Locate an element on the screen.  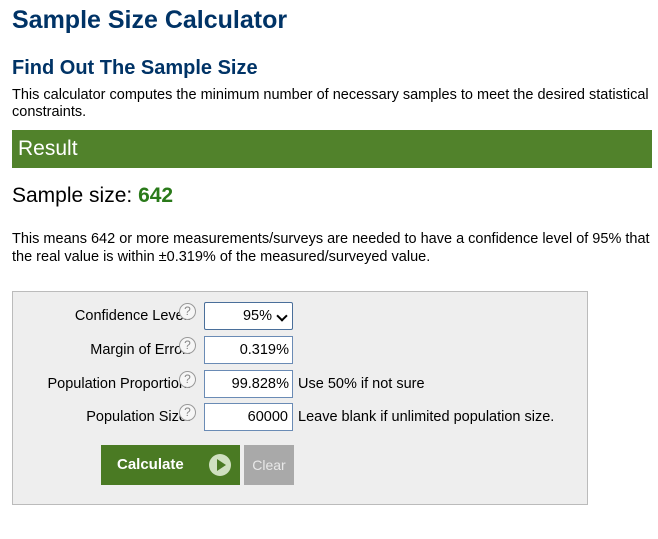
confidence-level-row: Confidence Level: ? 95% is located at coordinates (301, 316).